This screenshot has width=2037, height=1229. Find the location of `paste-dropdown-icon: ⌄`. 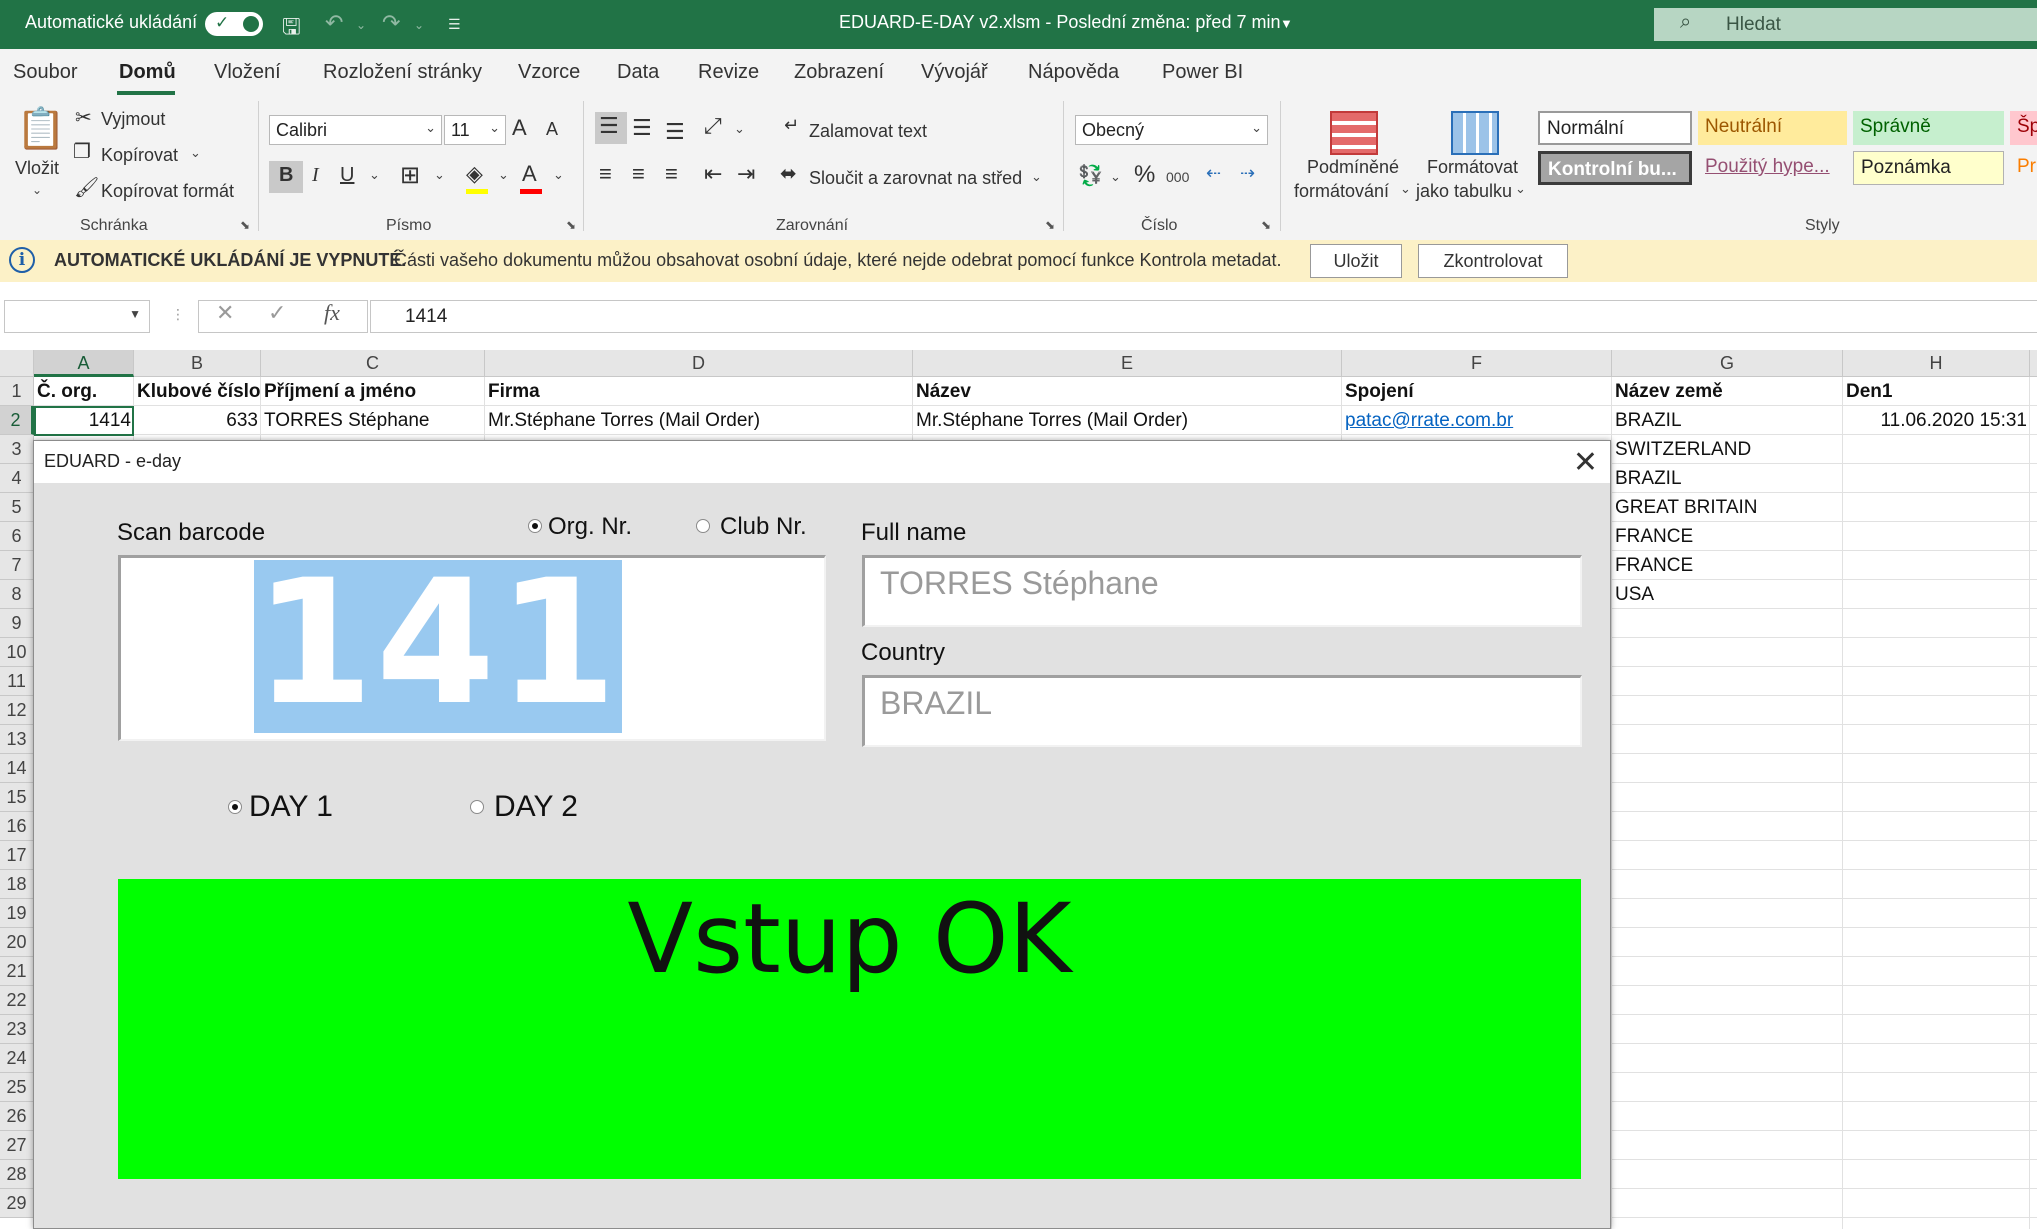

paste-dropdown-icon: ⌄ is located at coordinates (37, 190).